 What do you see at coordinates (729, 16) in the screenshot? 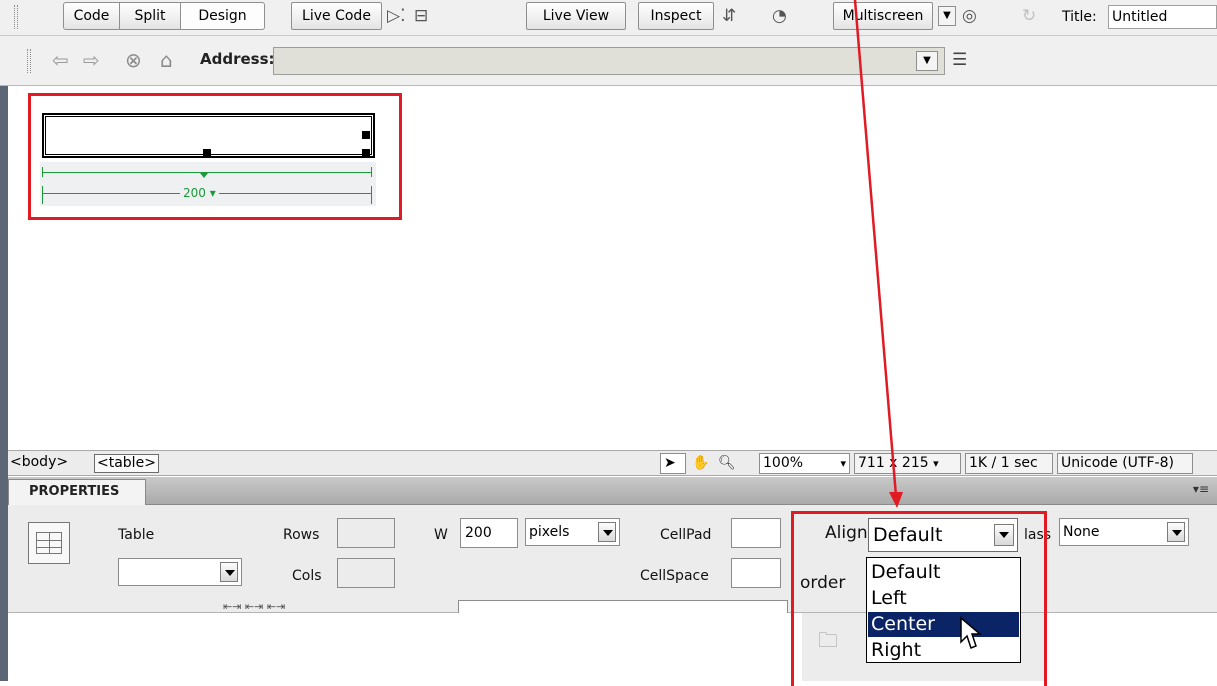
I see `file-transfer-icon: ⇵` at bounding box center [729, 16].